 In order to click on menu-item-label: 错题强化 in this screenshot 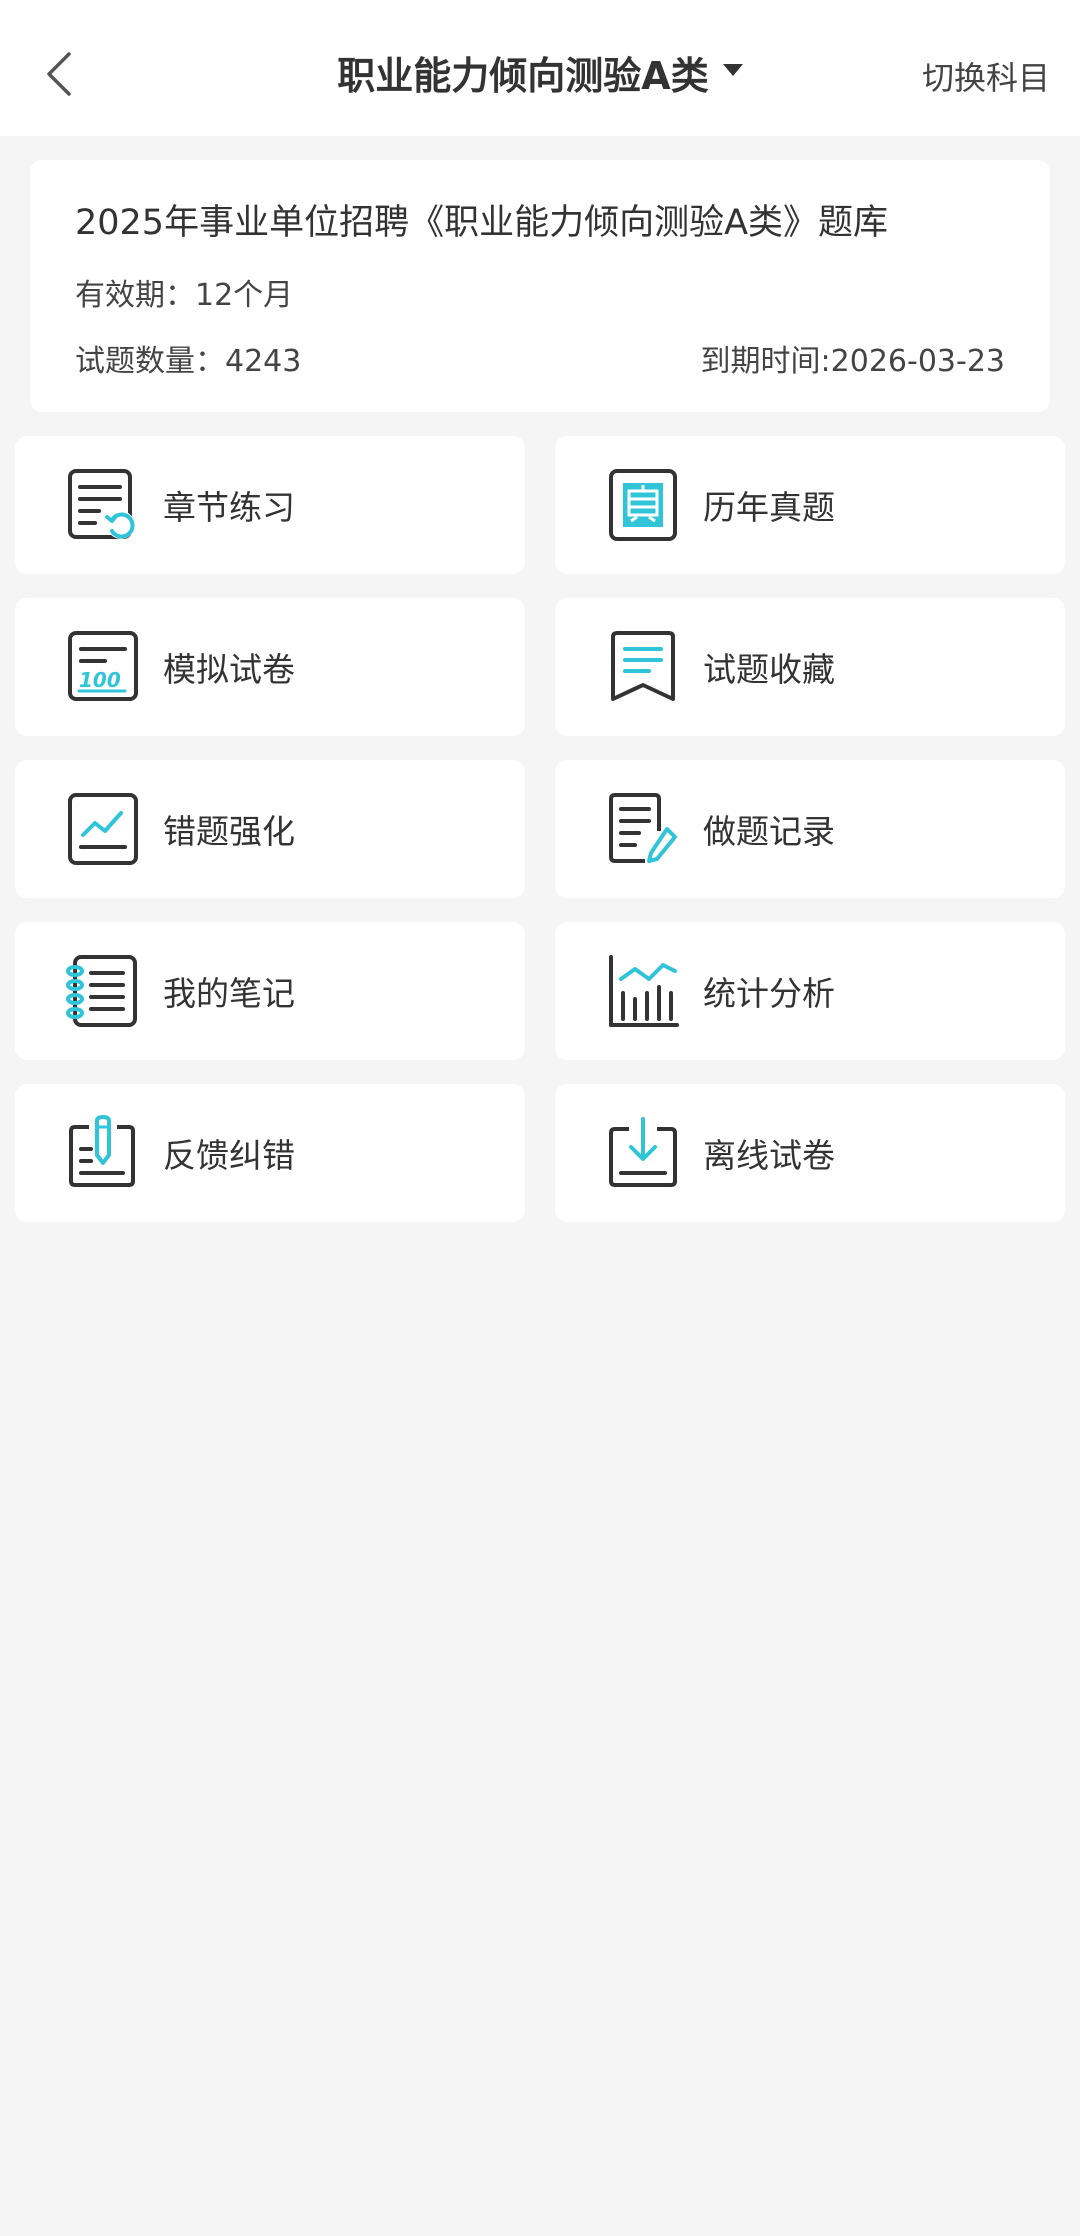, I will do `click(229, 831)`.